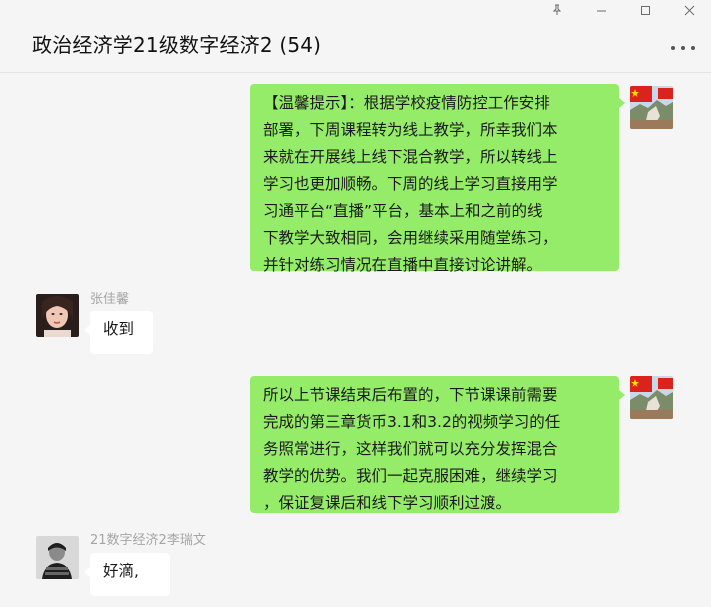  Describe the element at coordinates (410, 395) in the screenshot. I see `message-line: 所以上节课结束后布置的，下节课课前需要` at that location.